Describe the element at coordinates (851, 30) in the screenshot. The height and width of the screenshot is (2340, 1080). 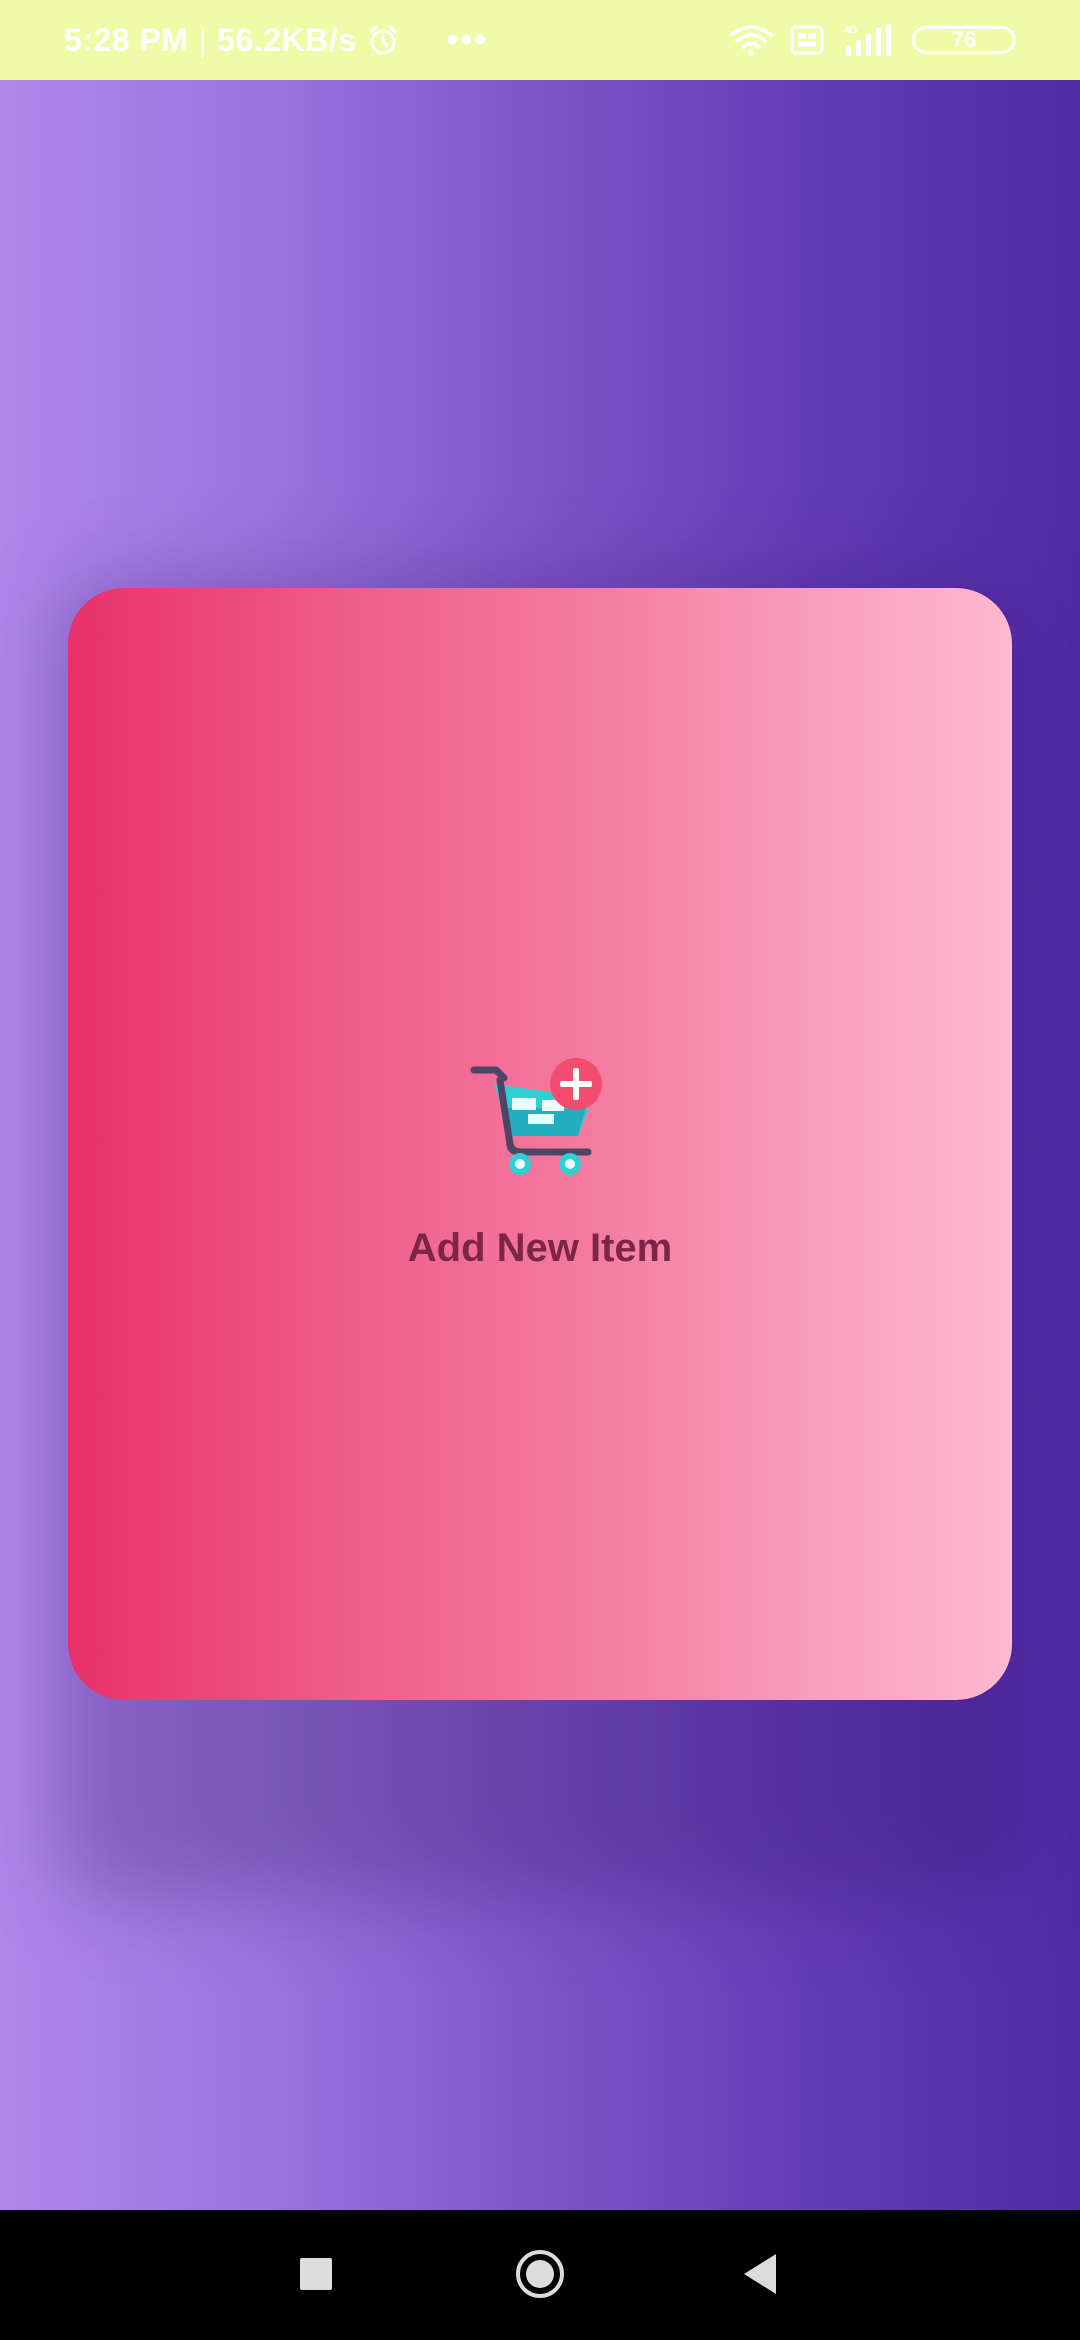
I see `svg-text: 4G` at that location.